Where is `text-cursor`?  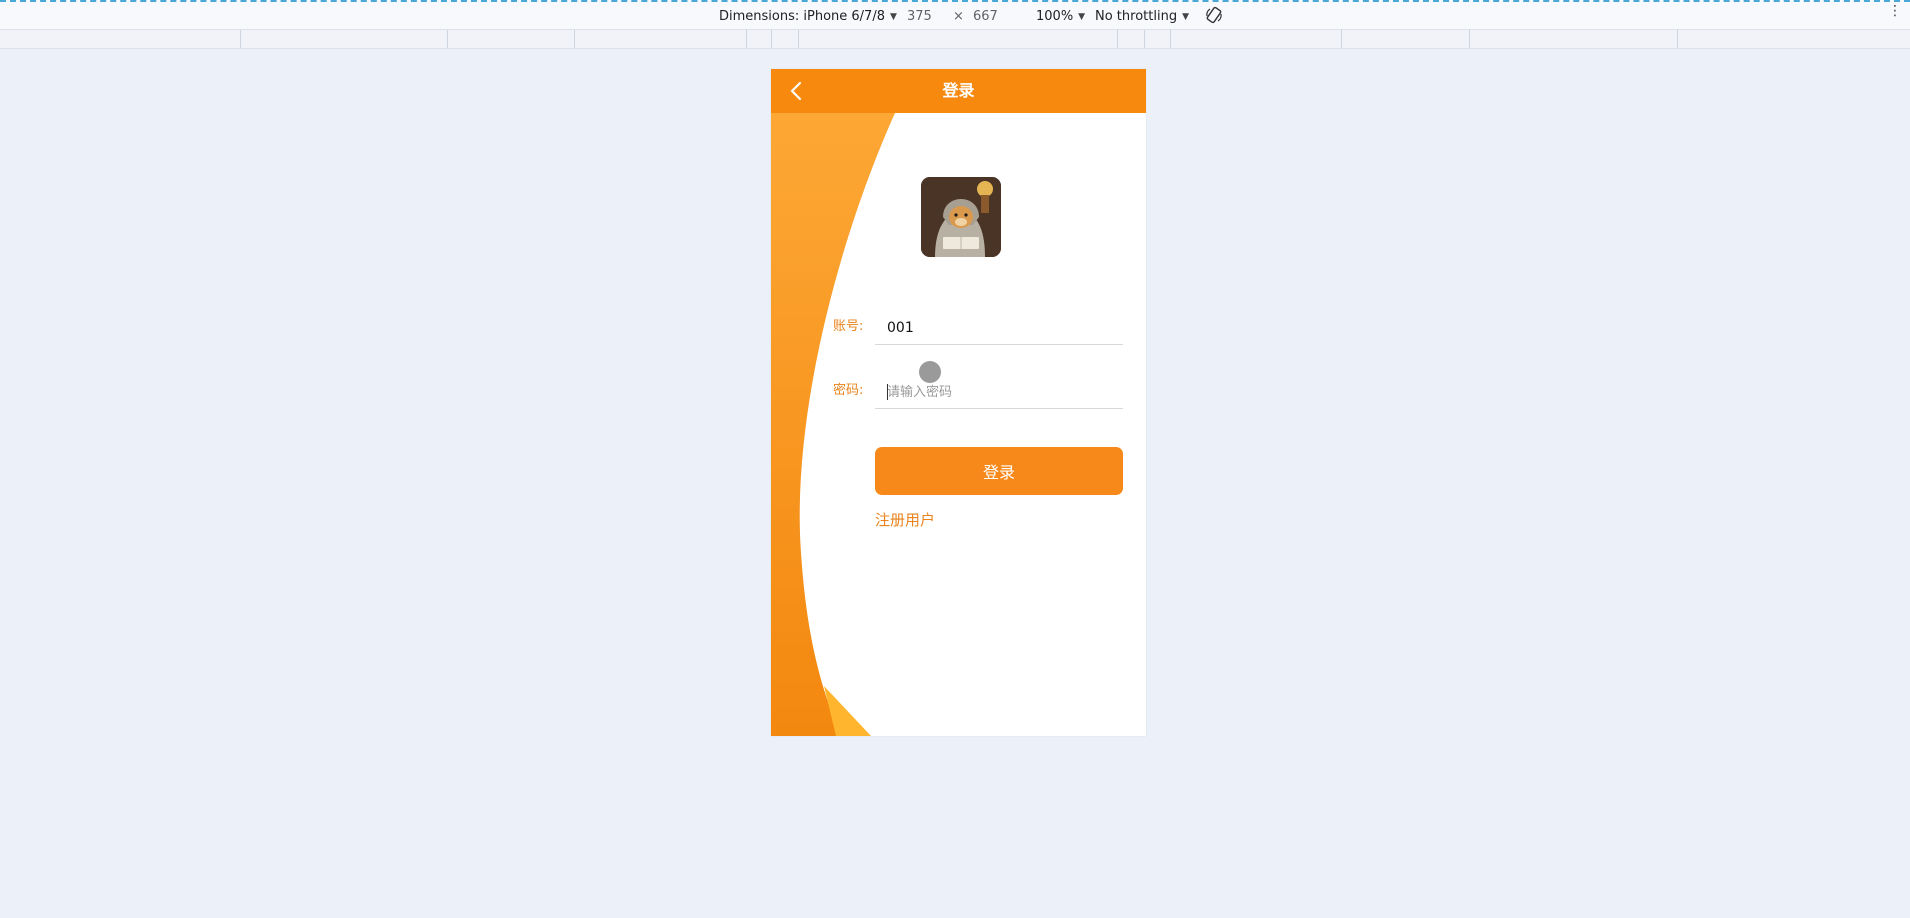
text-cursor is located at coordinates (887, 392).